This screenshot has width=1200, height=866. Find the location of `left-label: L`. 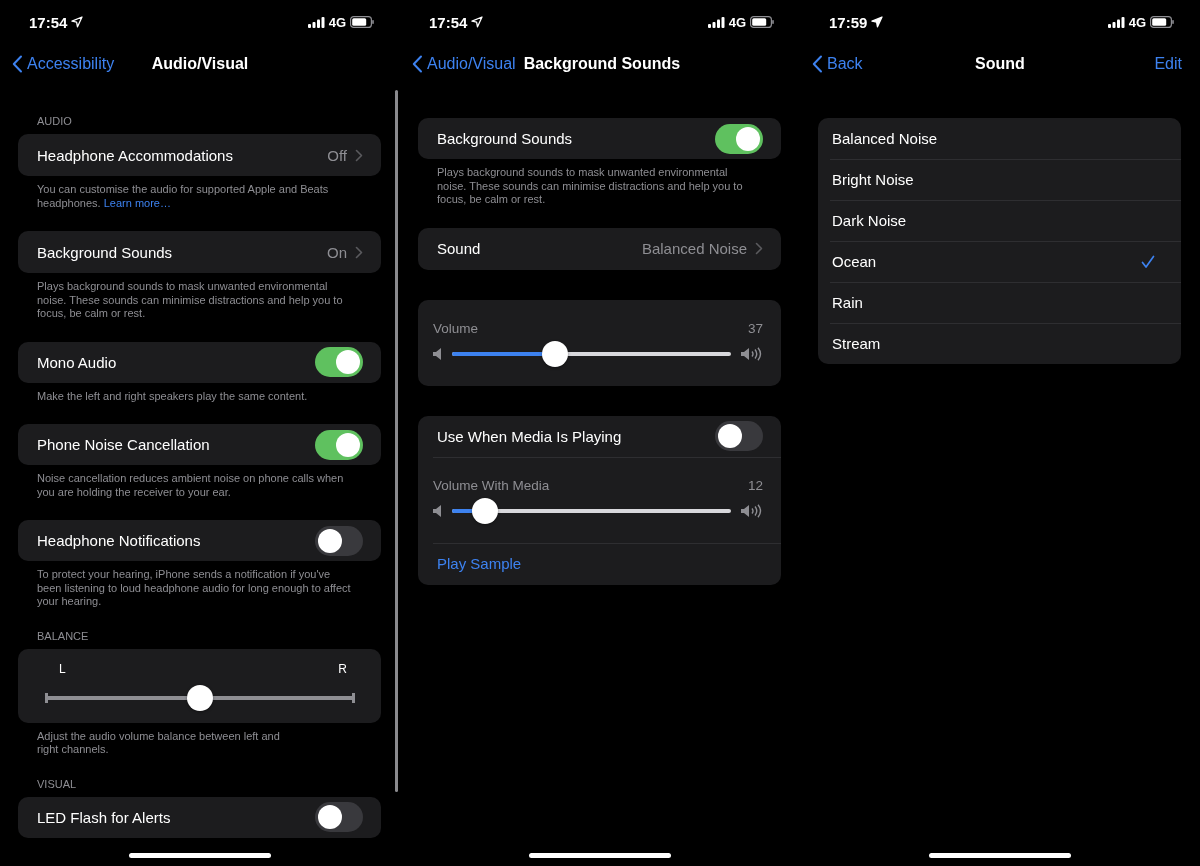

left-label: L is located at coordinates (62, 668).